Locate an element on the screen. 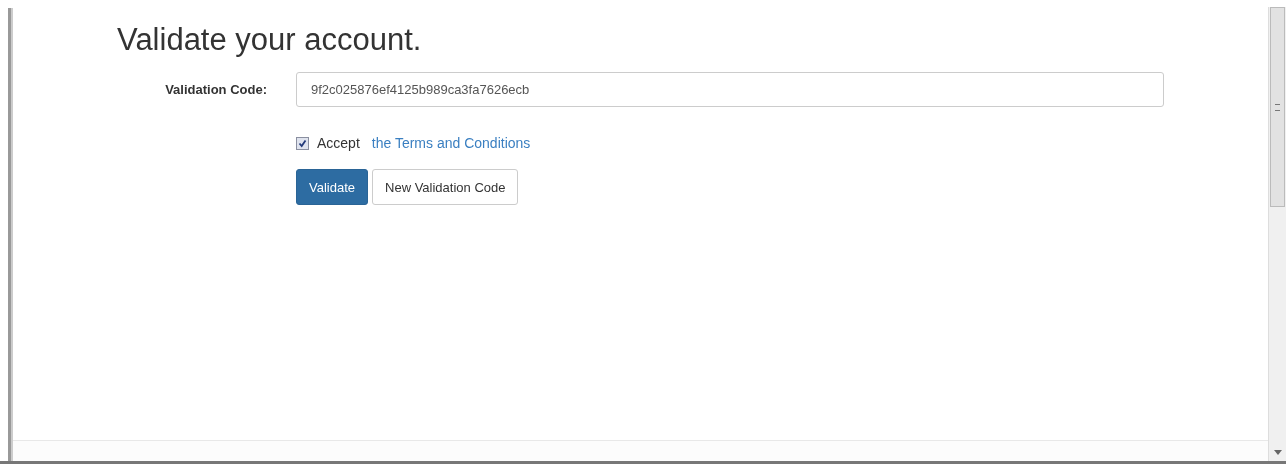  grip-icon is located at coordinates (1277, 107).